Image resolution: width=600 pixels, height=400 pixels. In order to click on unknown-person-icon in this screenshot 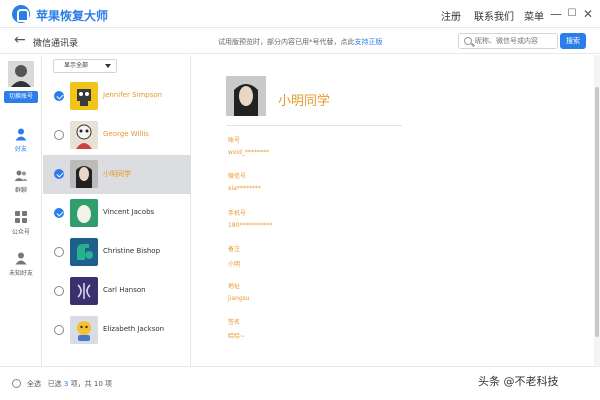, I will do `click(21, 258)`.